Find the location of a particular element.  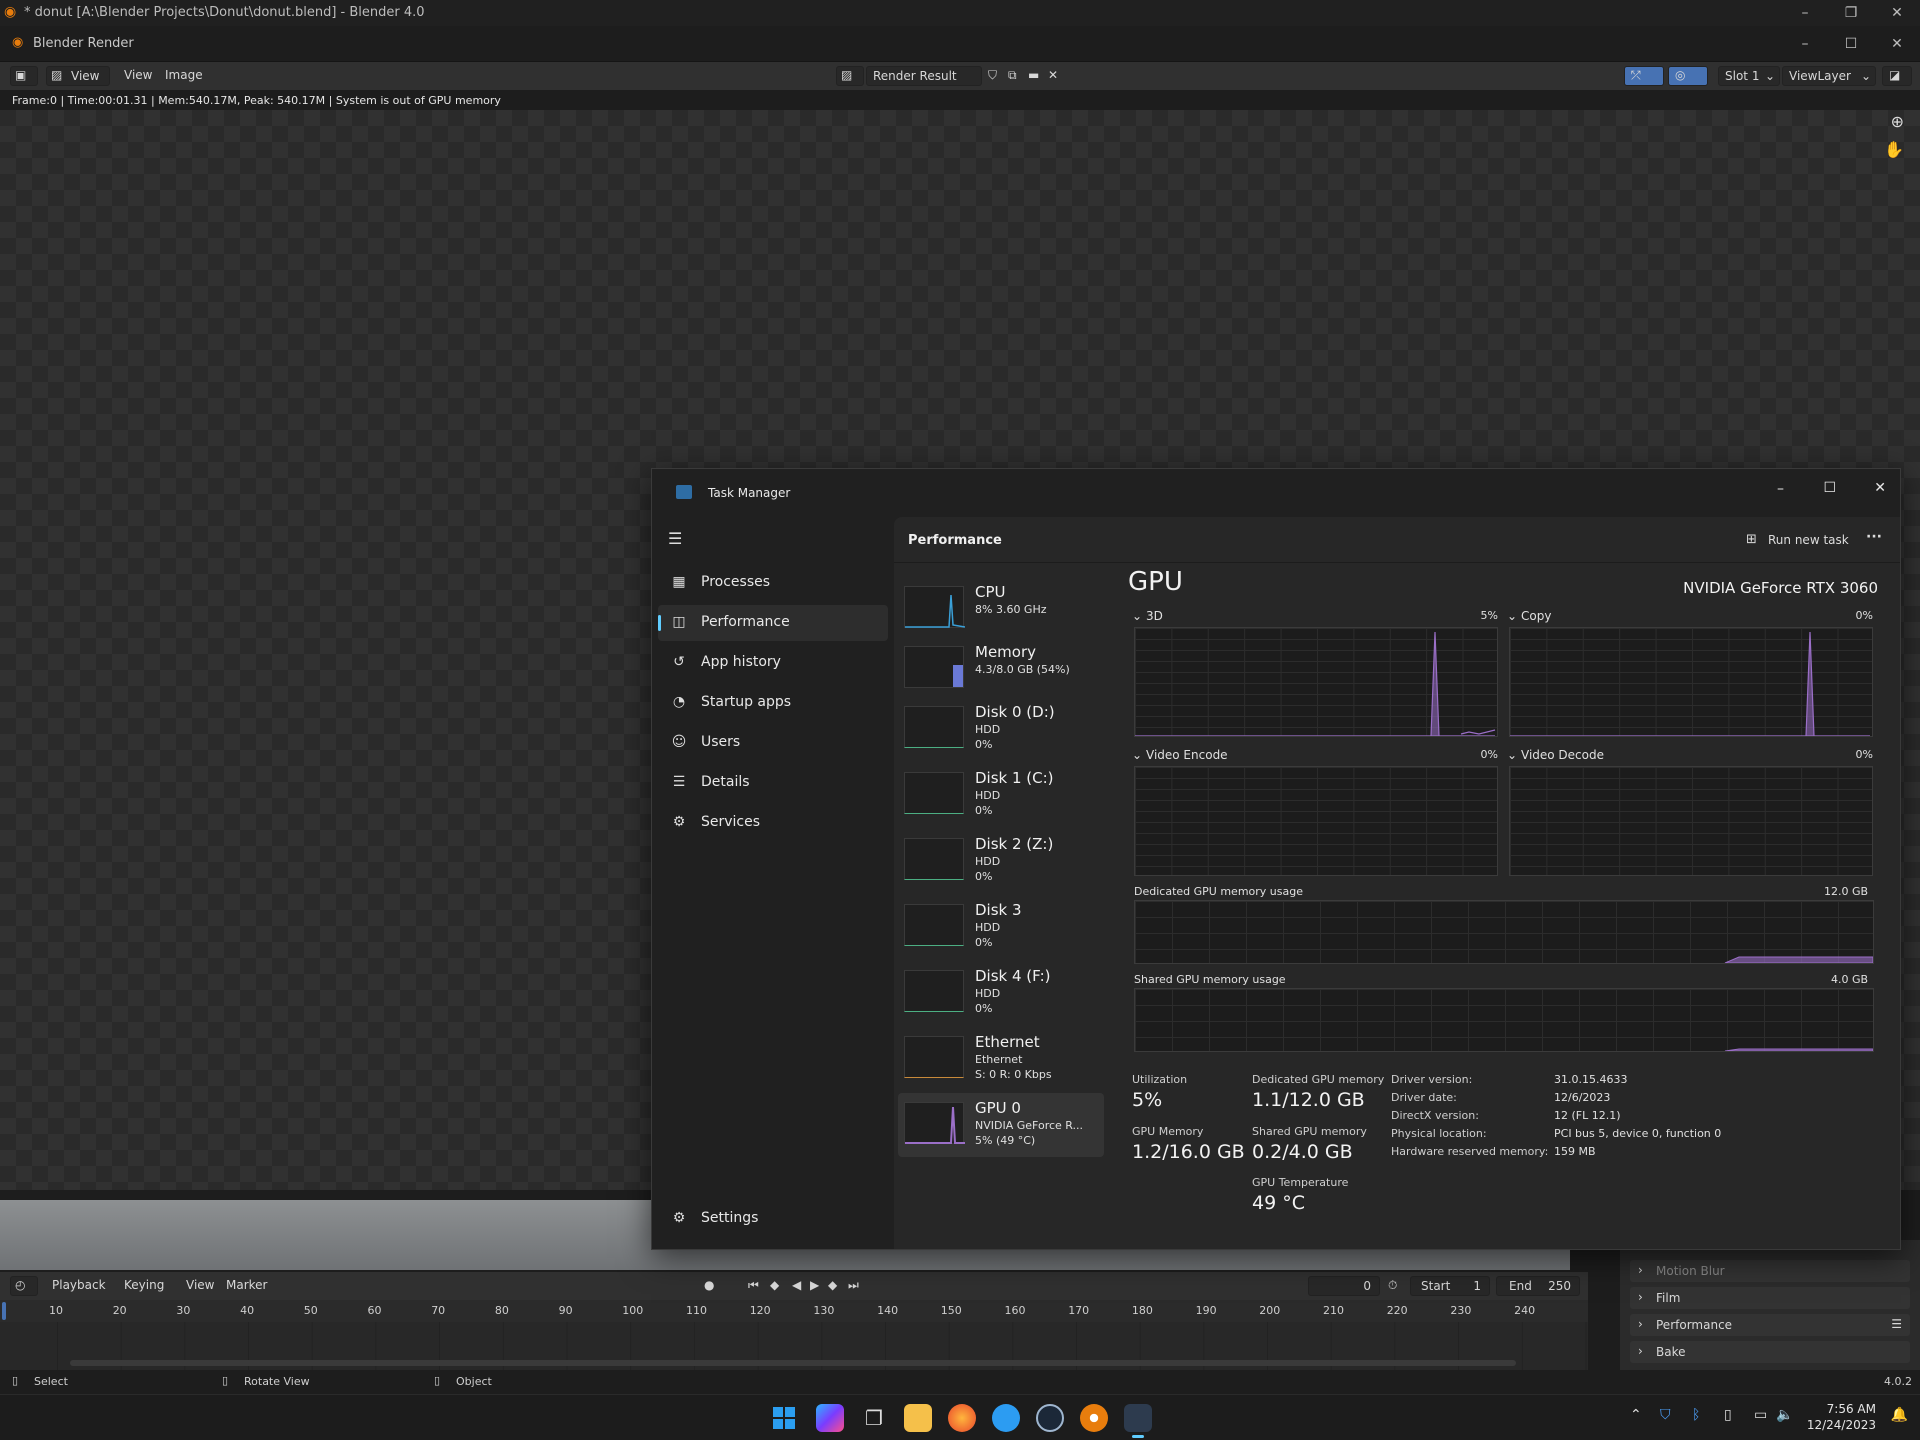

timeline-editor-type: ◴ is located at coordinates (24, 1286).